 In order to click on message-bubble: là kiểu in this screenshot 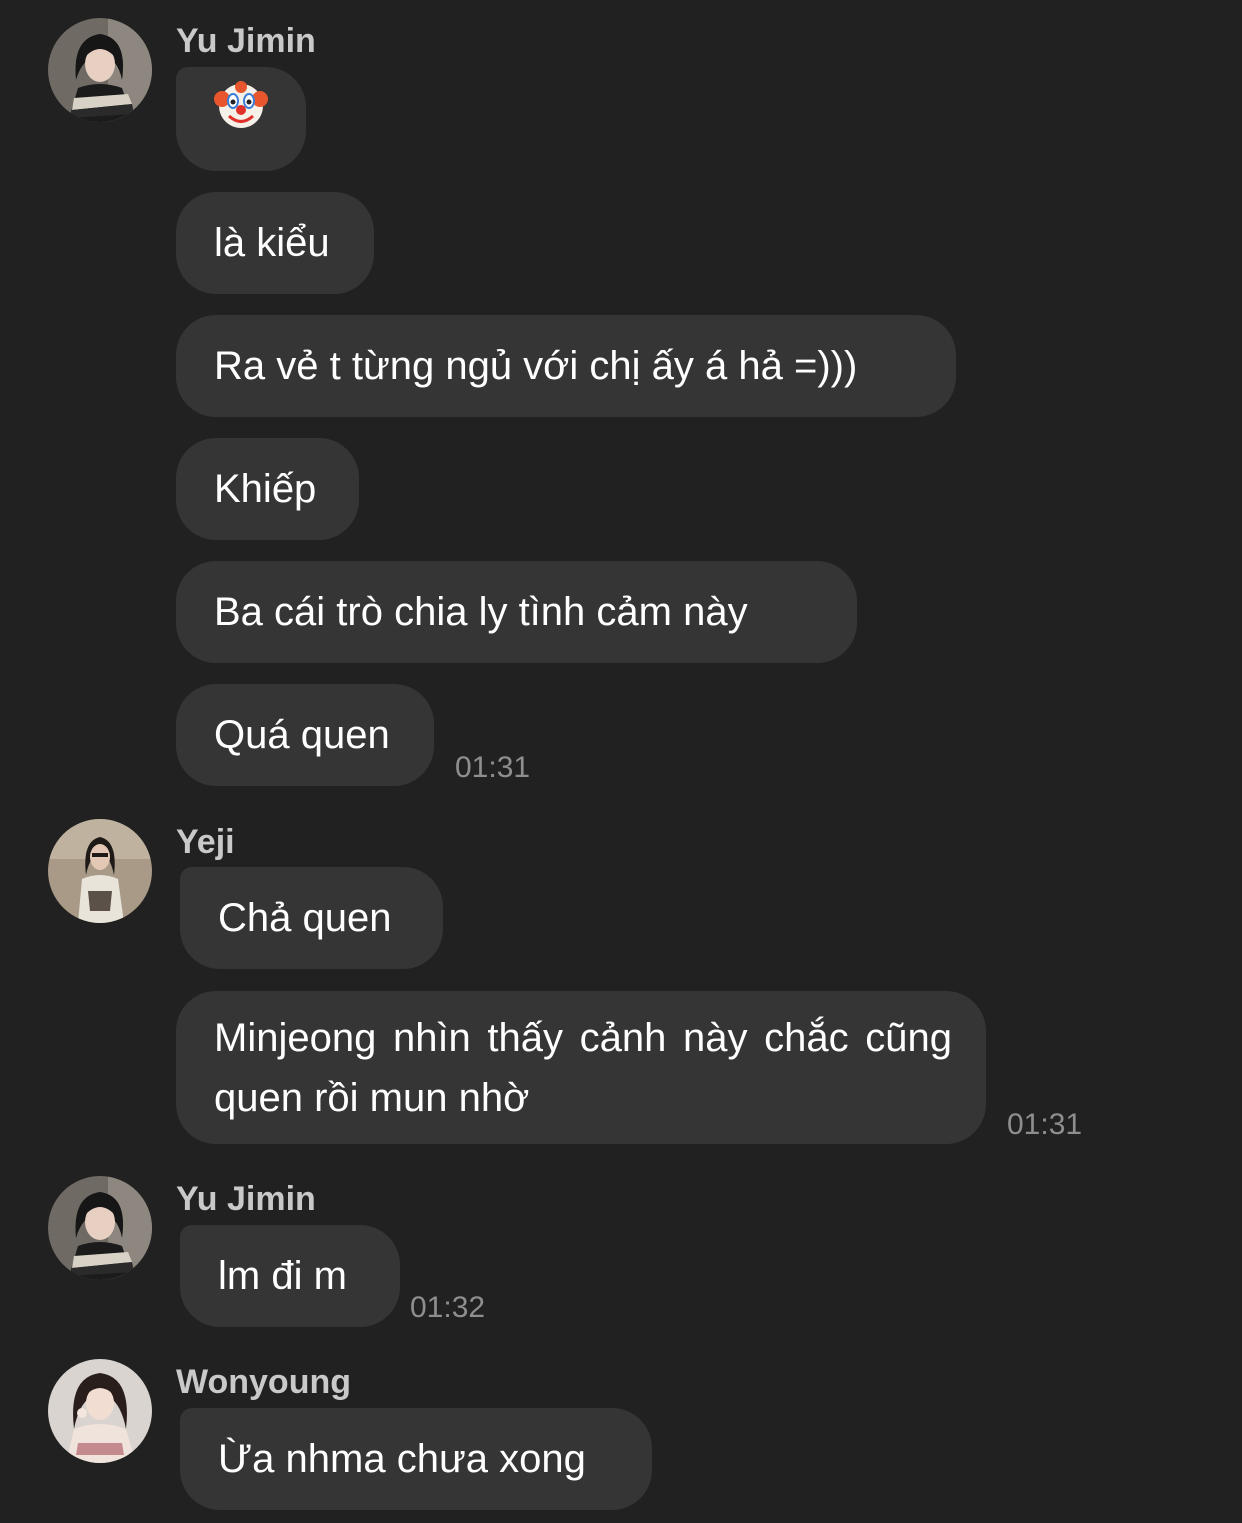, I will do `click(275, 243)`.